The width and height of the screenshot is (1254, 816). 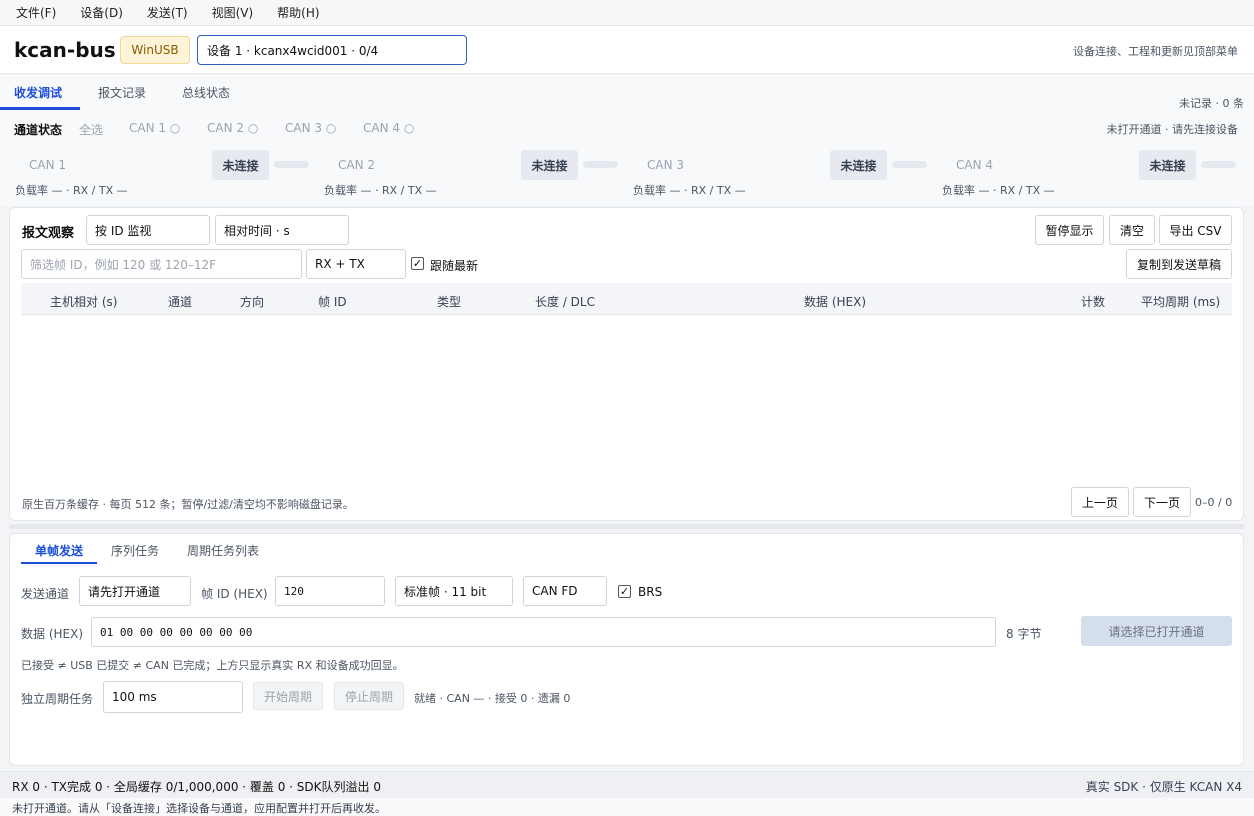 I want to click on start-period-button: 开始周期, so click(x=288, y=696).